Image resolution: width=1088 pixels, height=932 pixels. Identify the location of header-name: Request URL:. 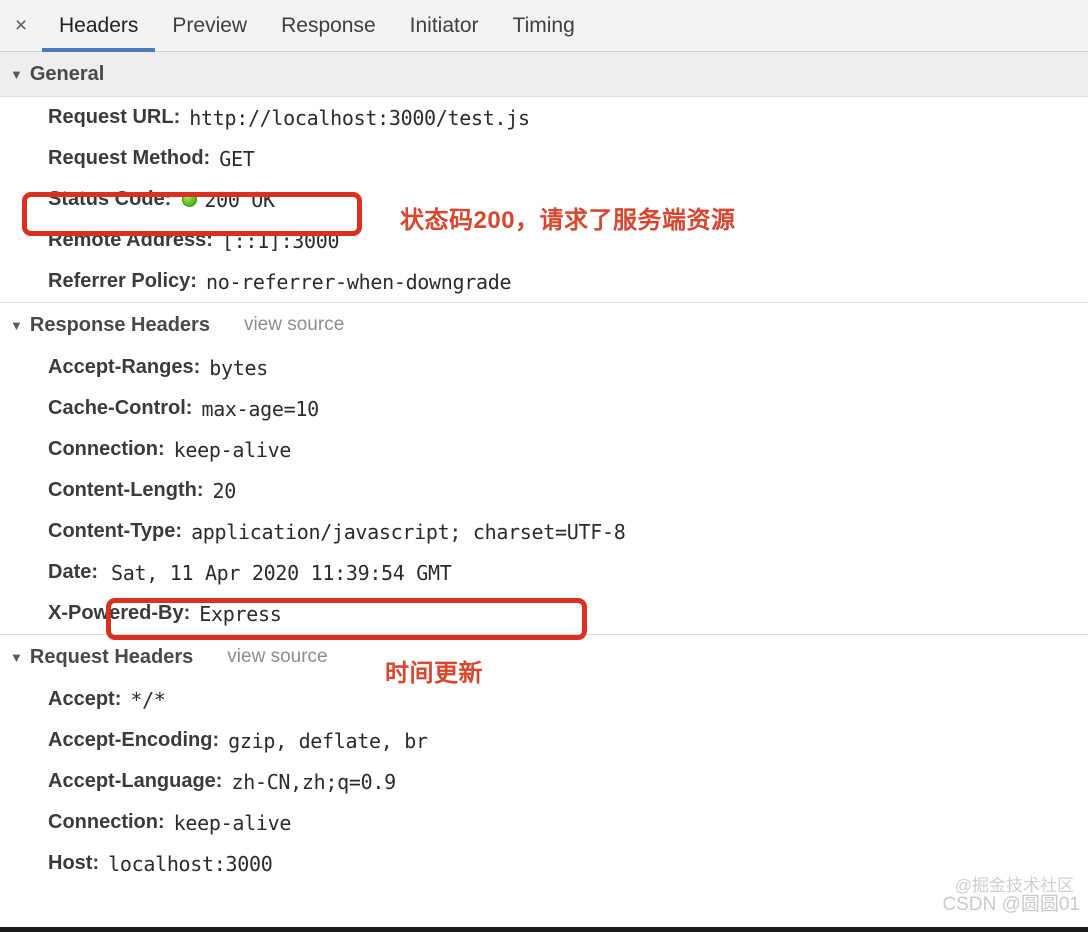
(114, 117).